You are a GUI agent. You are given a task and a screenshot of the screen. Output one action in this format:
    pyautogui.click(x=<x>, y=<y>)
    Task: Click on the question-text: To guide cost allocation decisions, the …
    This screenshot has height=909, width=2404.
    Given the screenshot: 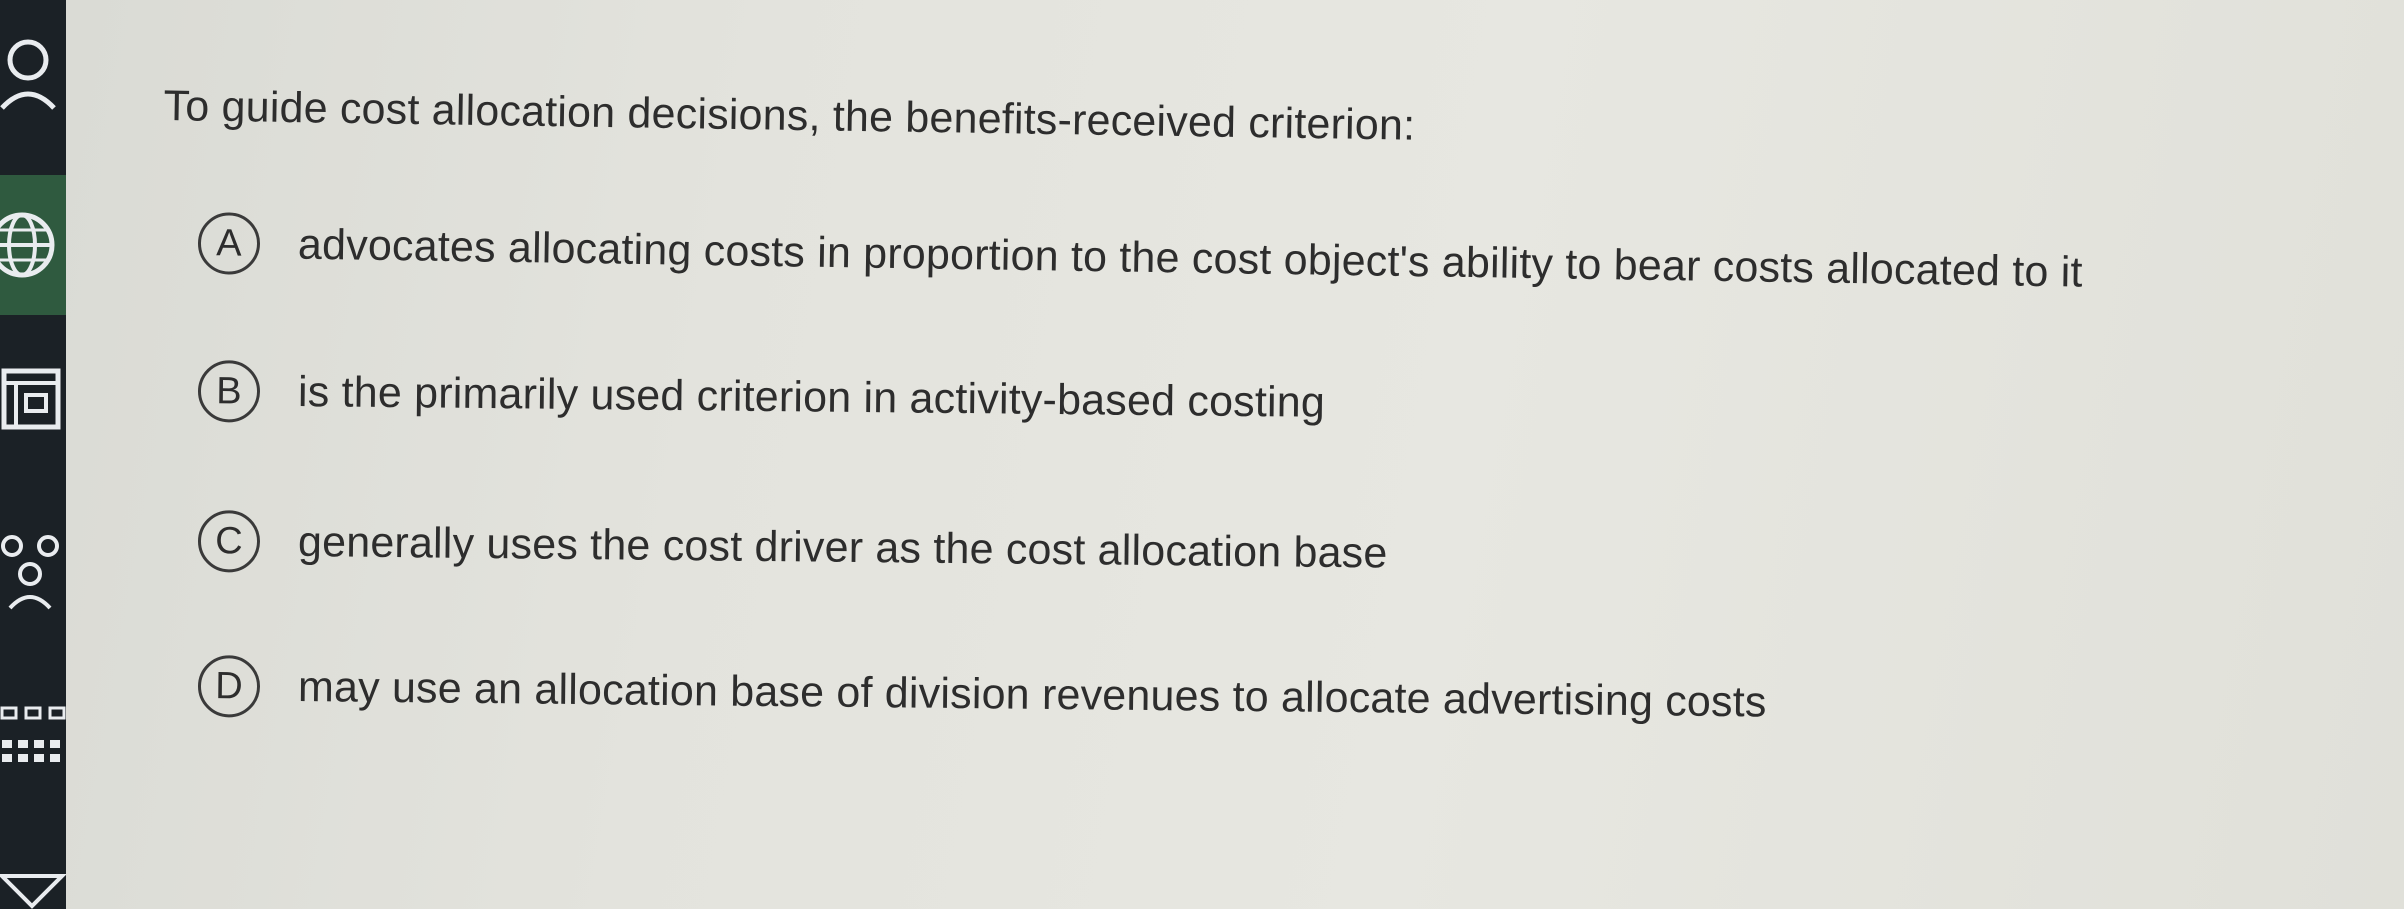 What is the action you would take?
    pyautogui.click(x=789, y=116)
    